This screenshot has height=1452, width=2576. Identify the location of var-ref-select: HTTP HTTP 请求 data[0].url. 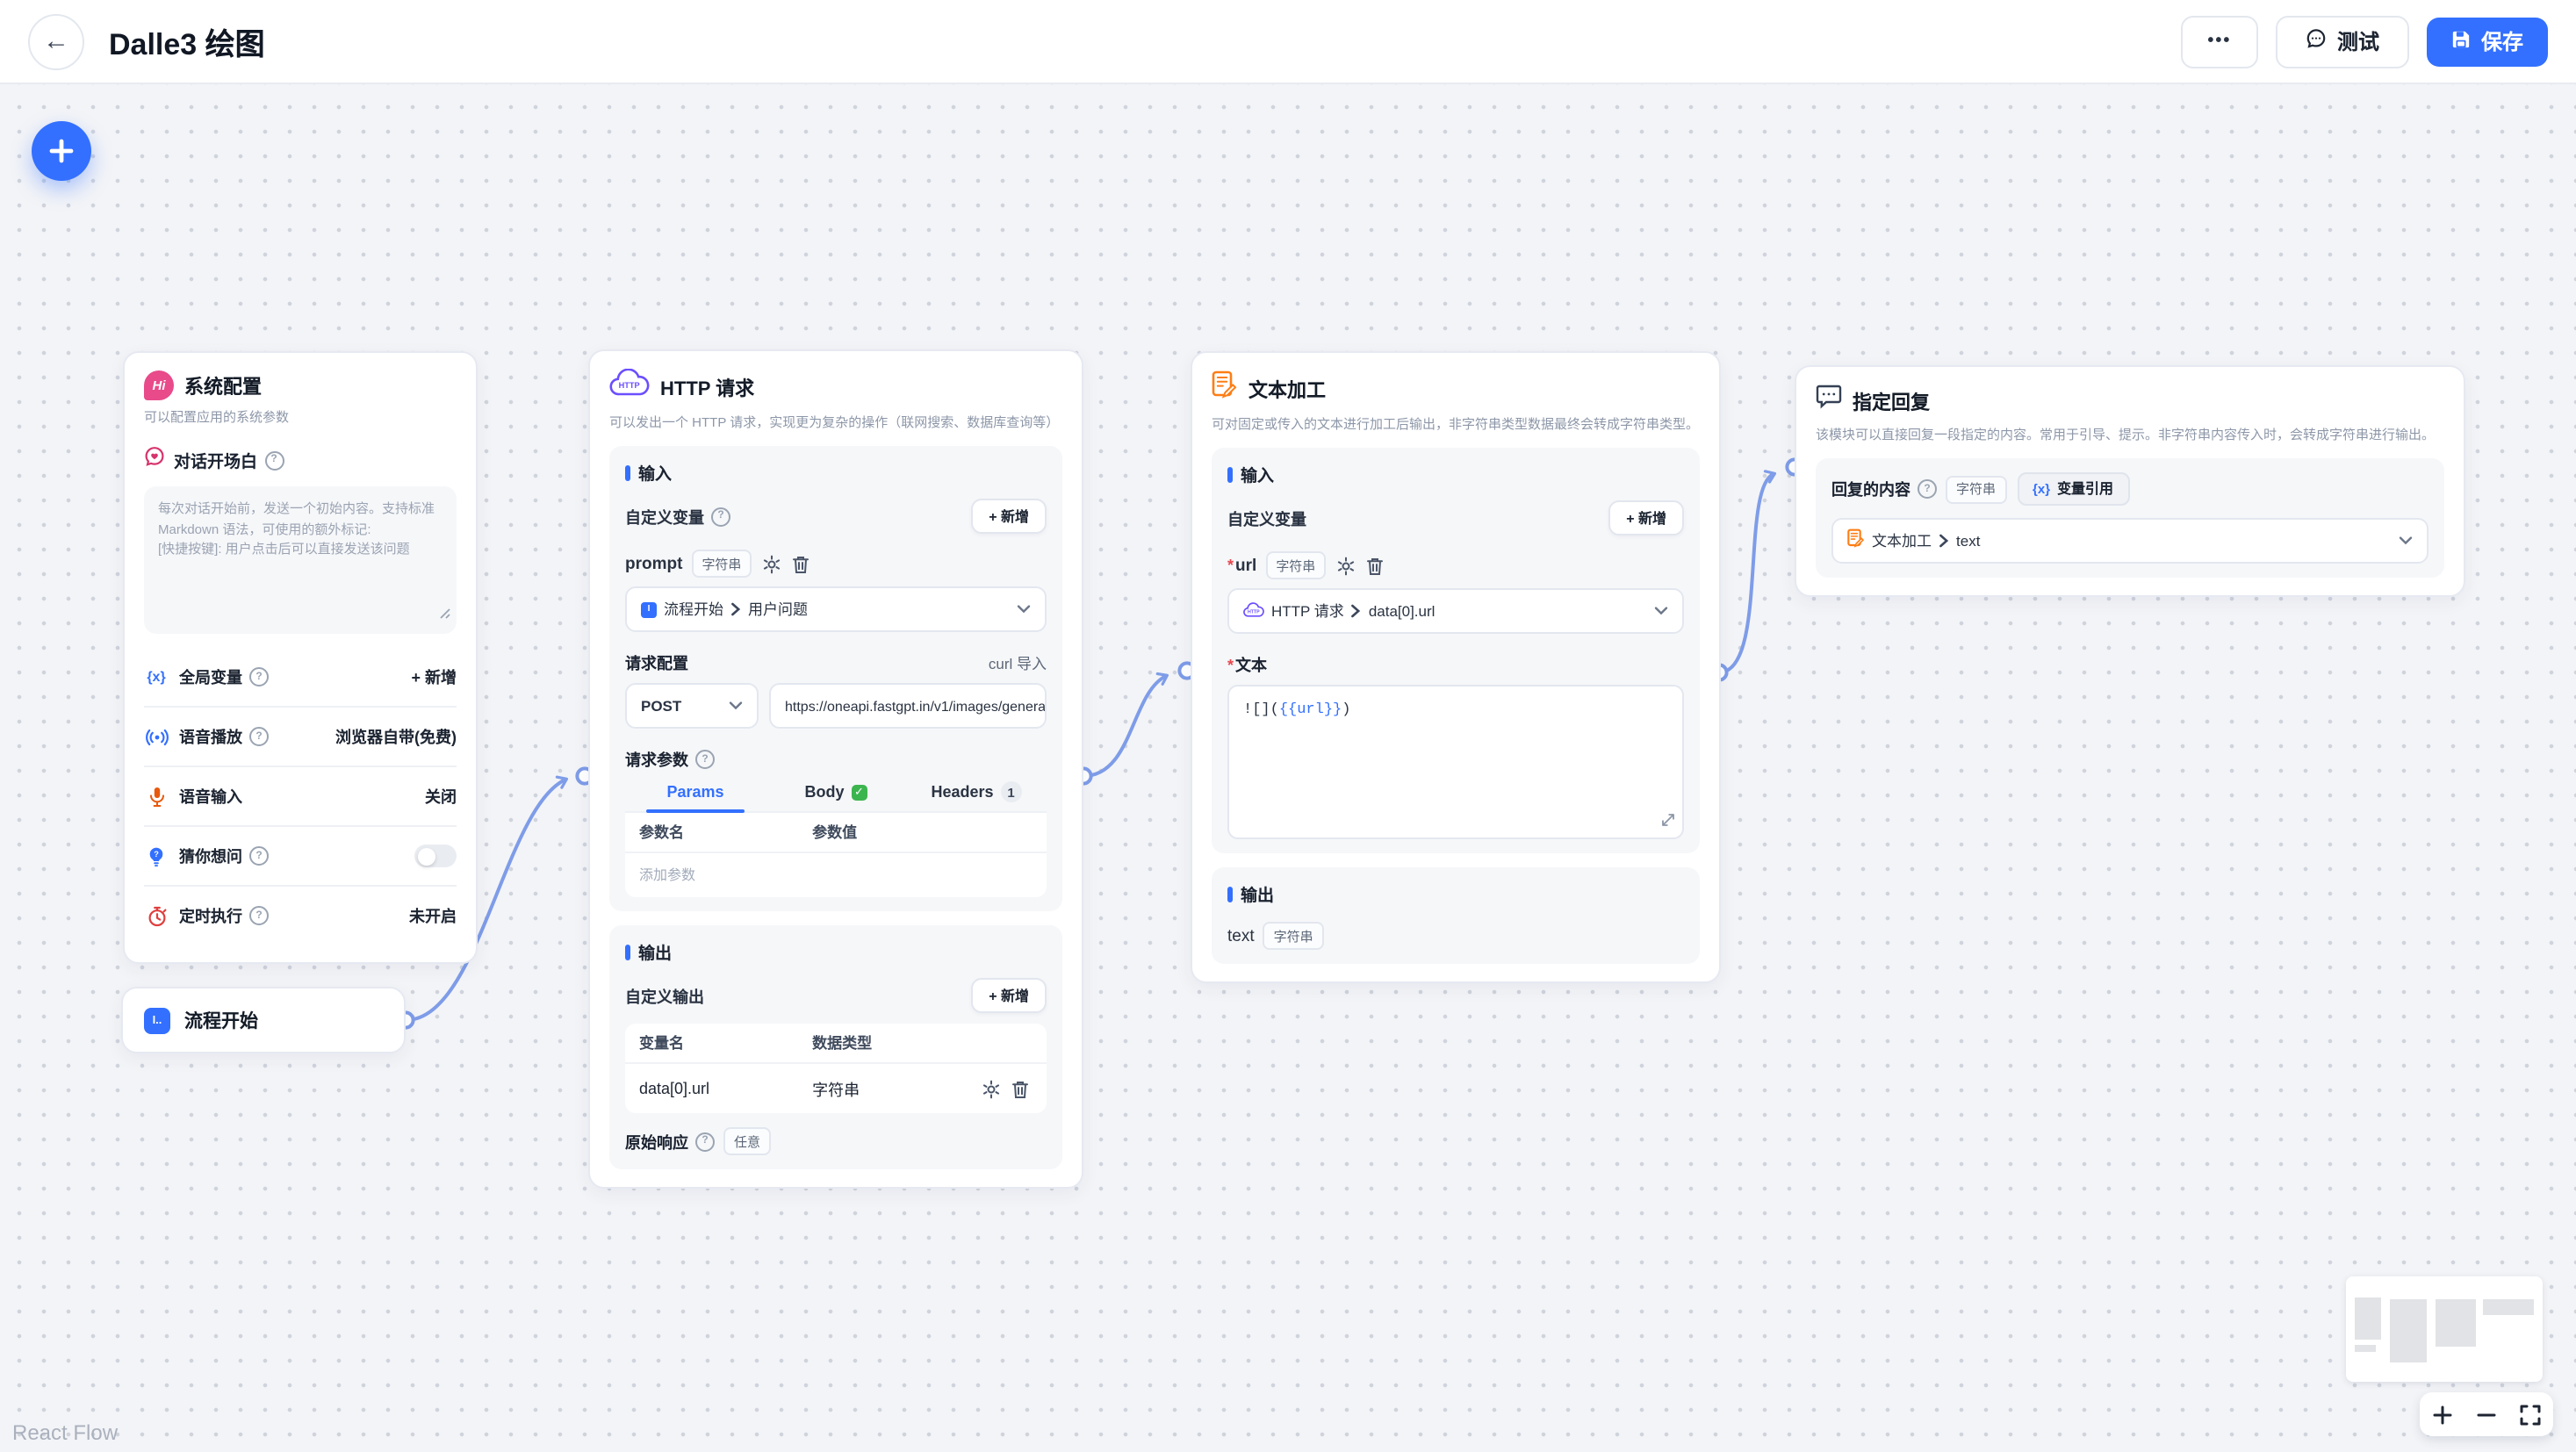
(1455, 611).